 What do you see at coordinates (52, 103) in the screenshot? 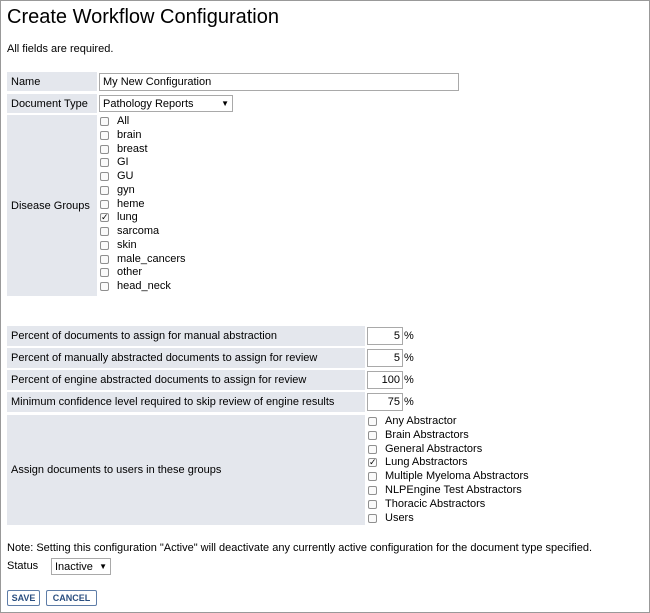
I see `document-type-label: Document Type` at bounding box center [52, 103].